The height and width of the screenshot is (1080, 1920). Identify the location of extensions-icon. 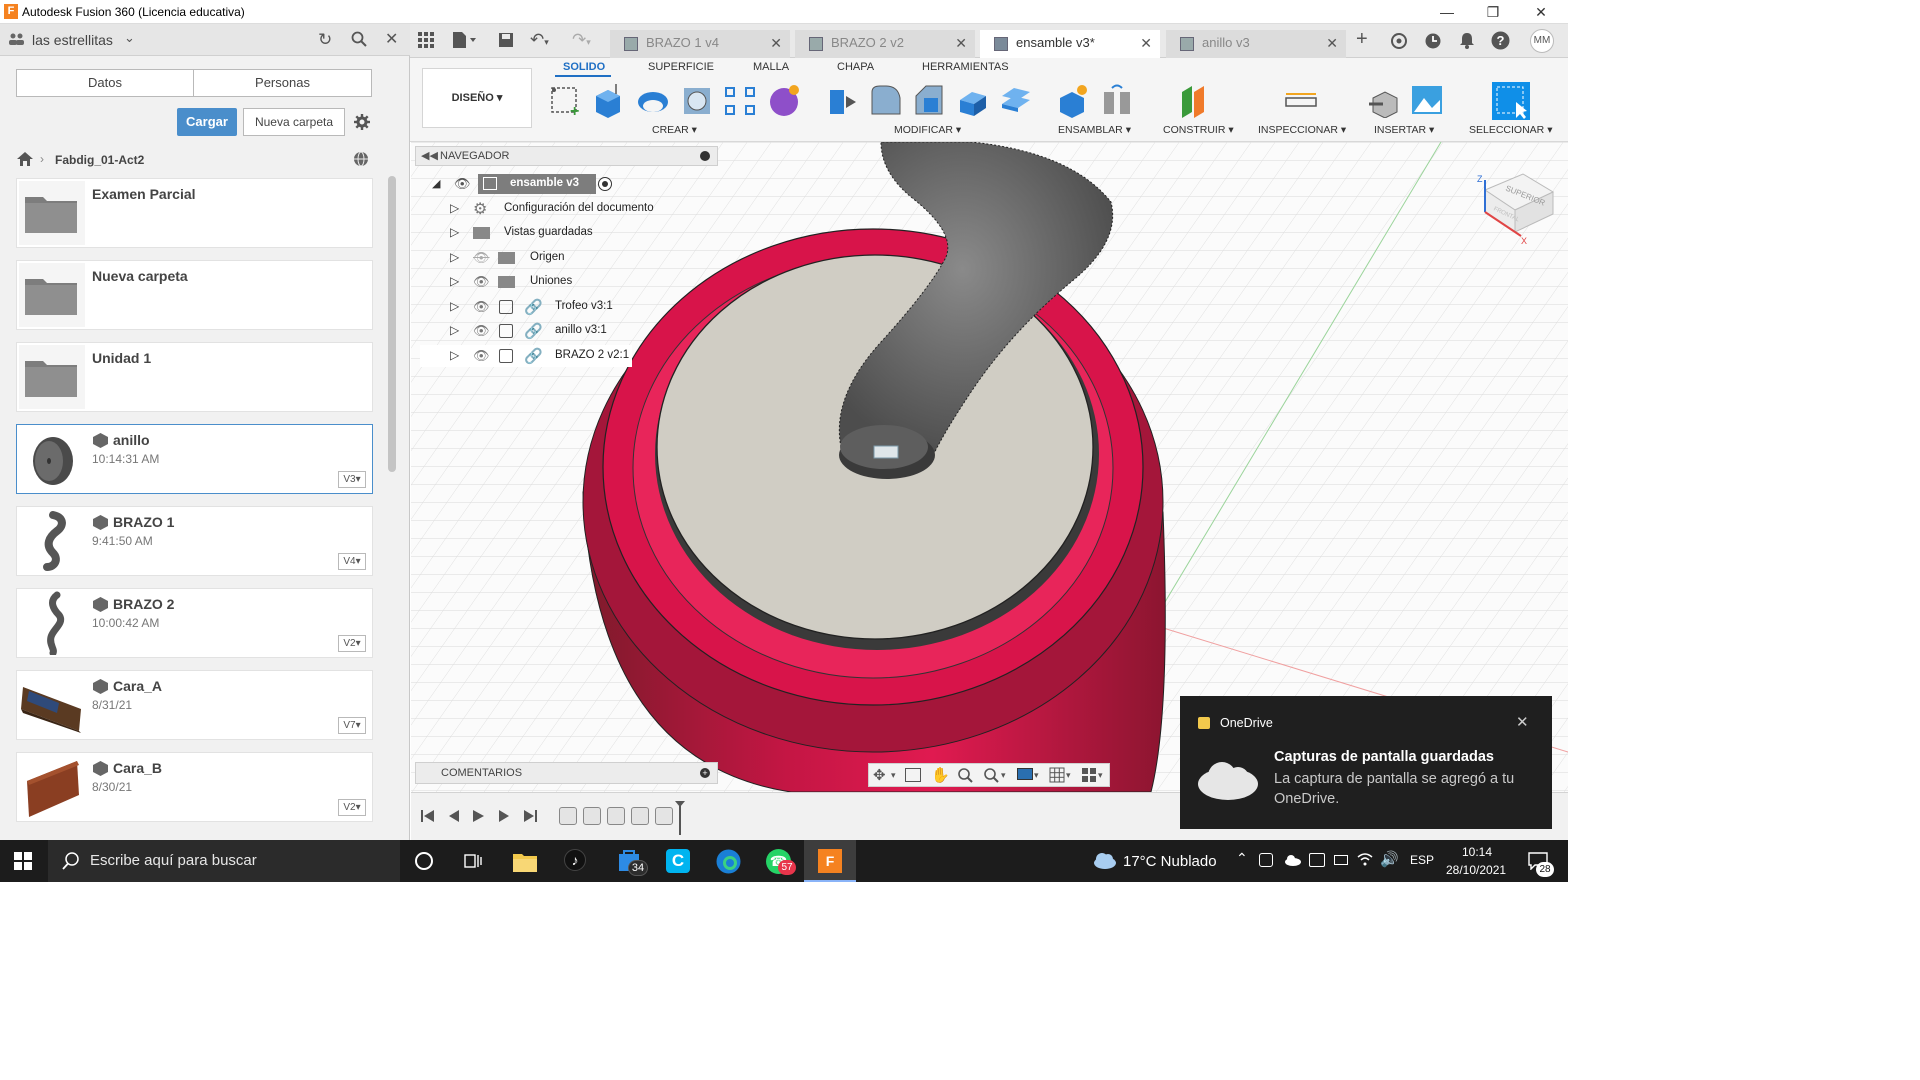
(1399, 41).